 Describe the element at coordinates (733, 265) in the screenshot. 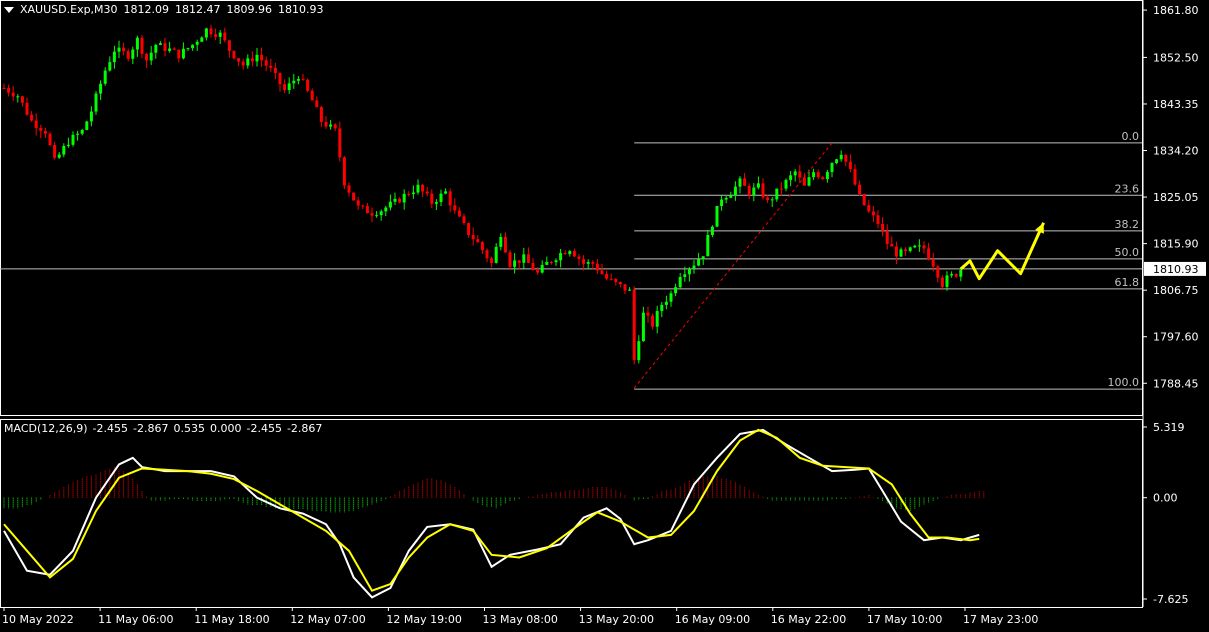

I see `fib-trend-line` at that location.